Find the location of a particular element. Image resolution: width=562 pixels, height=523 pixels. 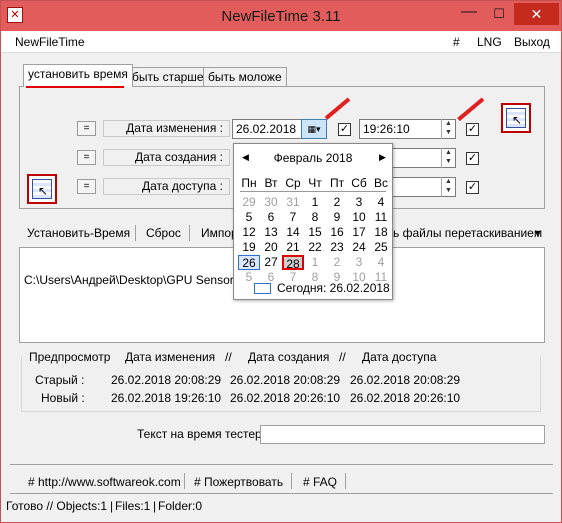

title-bar: ✕ NewFileTime 3.11 — ☐ ✕ is located at coordinates (281, 16).